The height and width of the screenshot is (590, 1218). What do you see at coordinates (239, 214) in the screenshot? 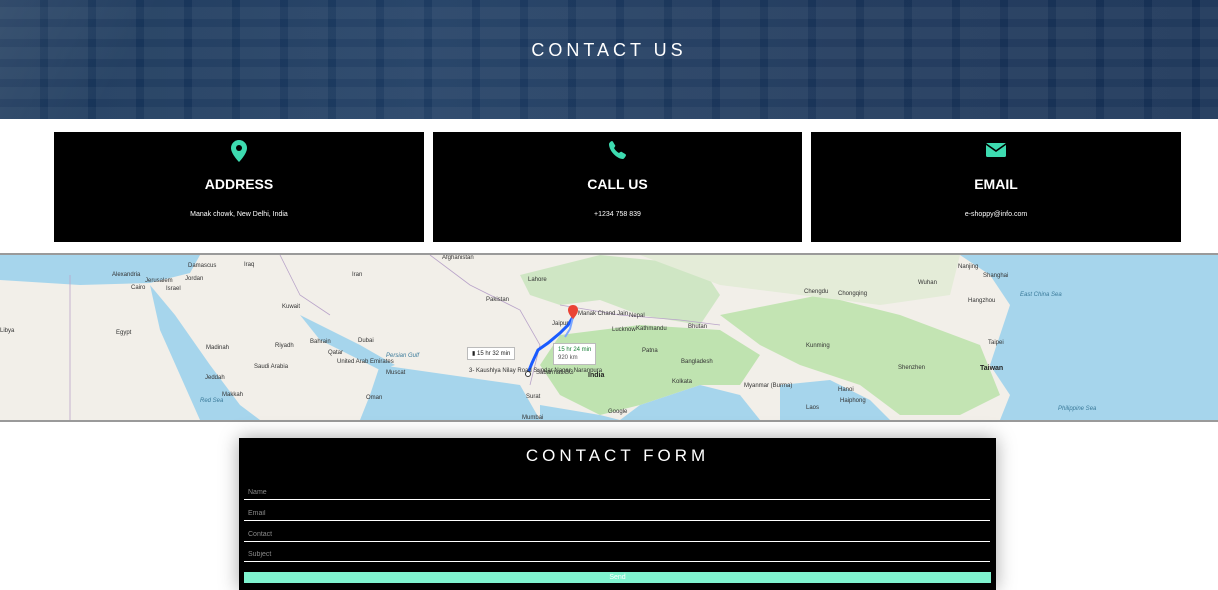
I see `address-text: Manak chowk, New Delhi, India` at bounding box center [239, 214].